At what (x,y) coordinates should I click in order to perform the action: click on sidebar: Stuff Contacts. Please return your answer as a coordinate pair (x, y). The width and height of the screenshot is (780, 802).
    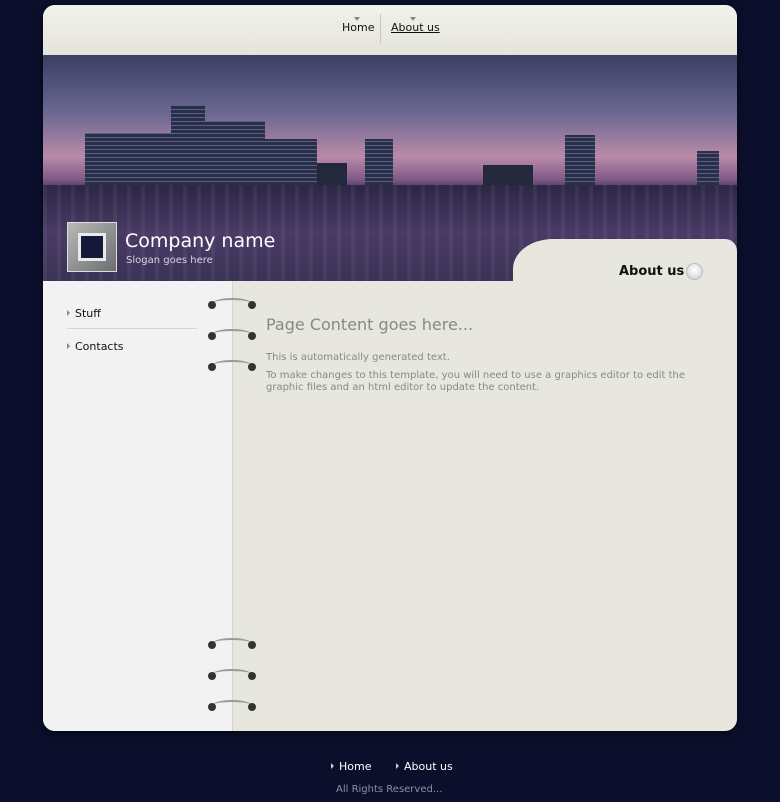
    Looking at the image, I should click on (138, 506).